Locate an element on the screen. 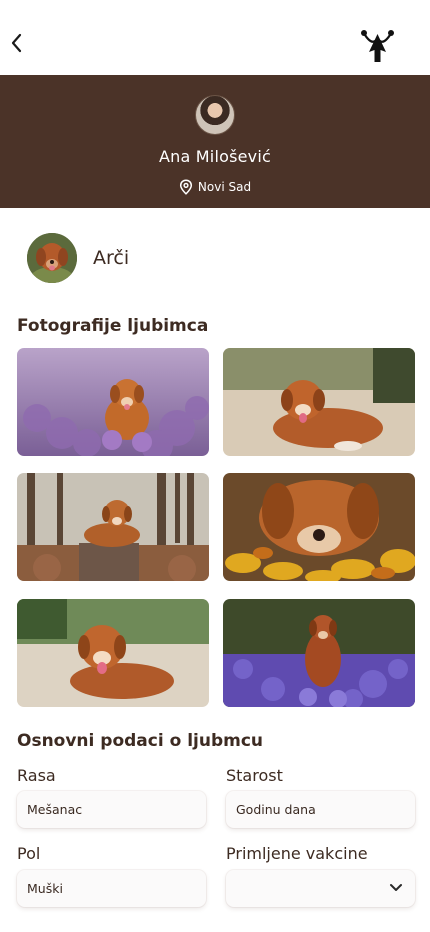  location-pin-icon is located at coordinates (185, 187).